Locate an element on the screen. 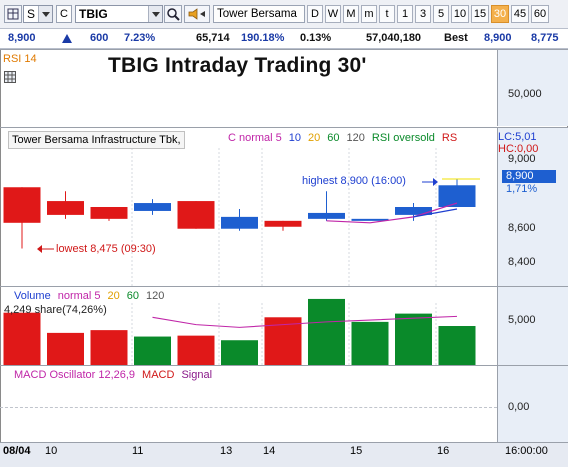 Image resolution: width=568 pixels, height=467 pixels. macd-zero-line is located at coordinates (248, 407).